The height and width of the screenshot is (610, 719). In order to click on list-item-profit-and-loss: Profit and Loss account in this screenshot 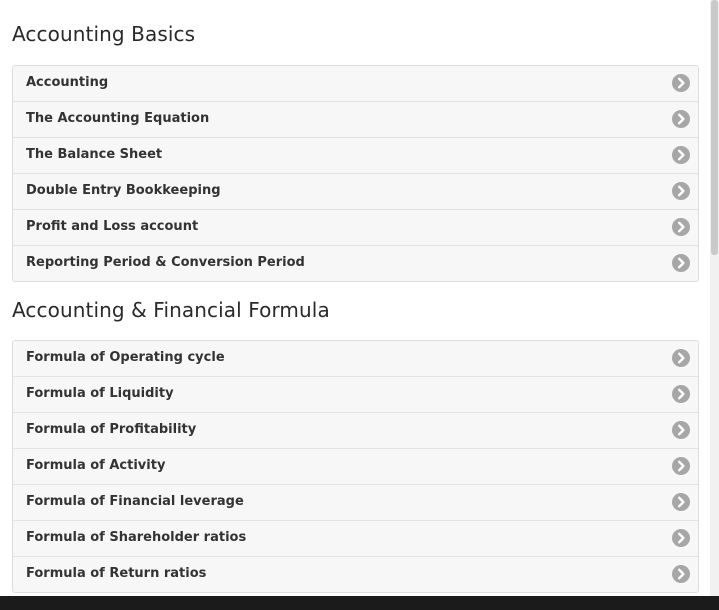, I will do `click(355, 227)`.